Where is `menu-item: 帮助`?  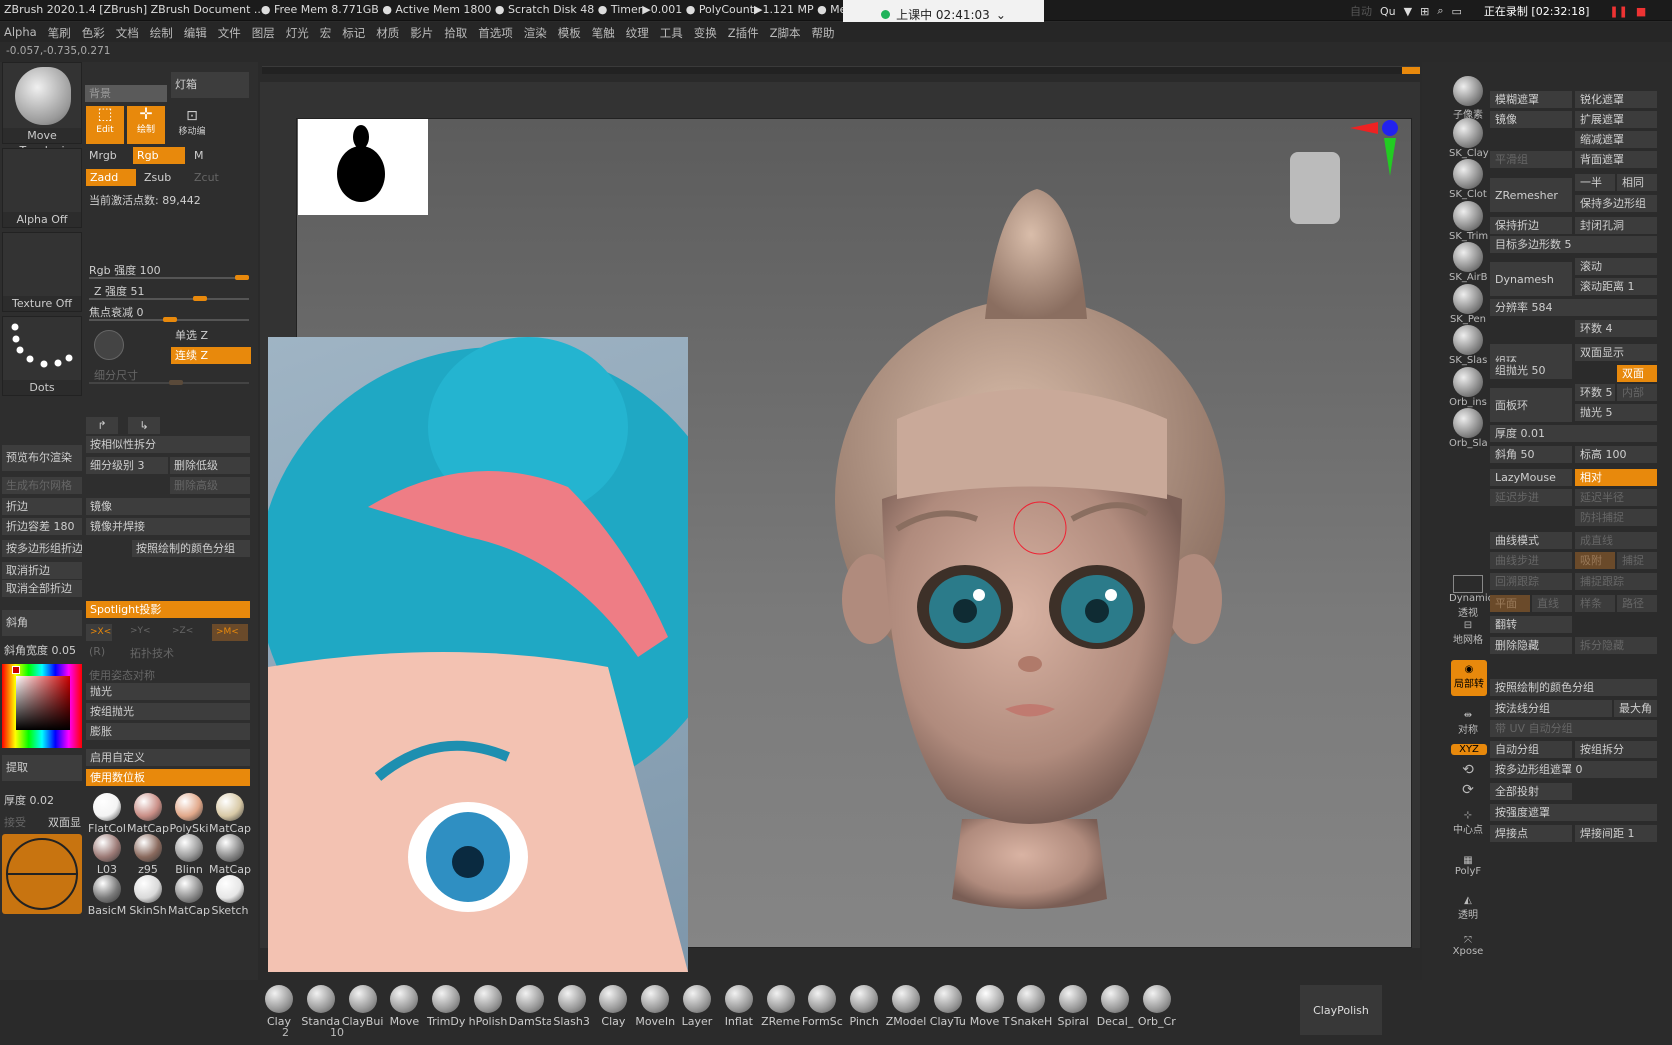
menu-item: 帮助 is located at coordinates (824, 32).